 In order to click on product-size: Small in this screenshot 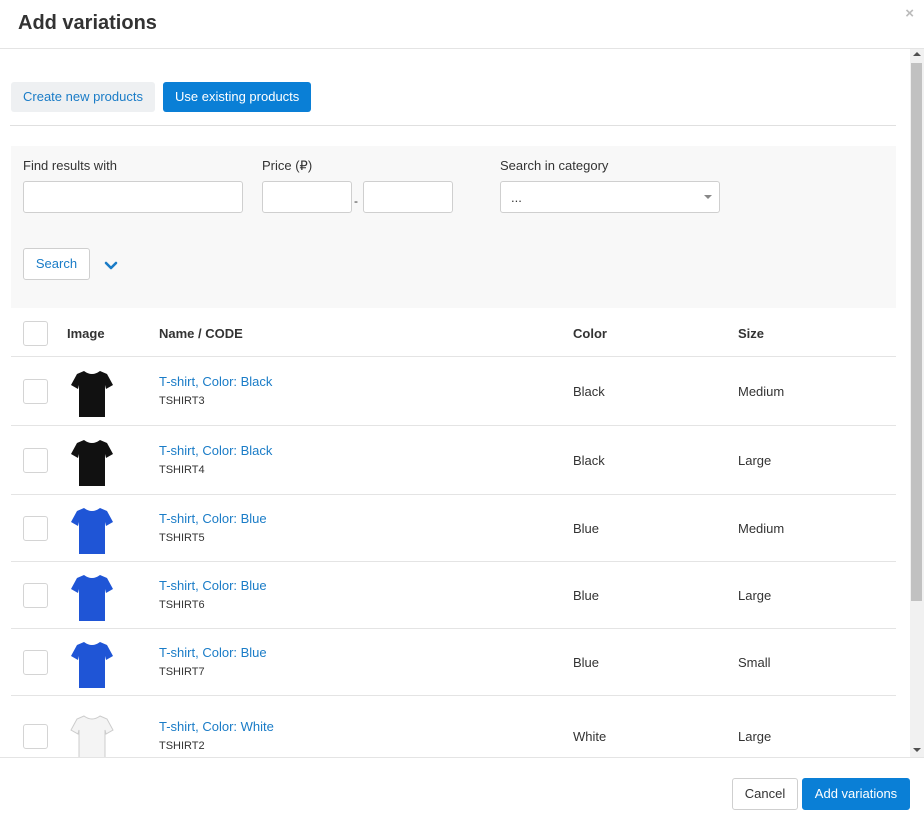, I will do `click(754, 662)`.